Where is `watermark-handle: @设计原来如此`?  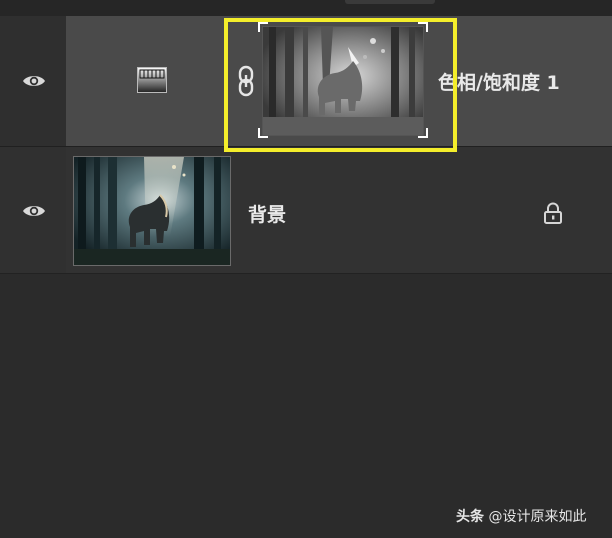
watermark-handle: @设计原来如此 is located at coordinates (537, 517).